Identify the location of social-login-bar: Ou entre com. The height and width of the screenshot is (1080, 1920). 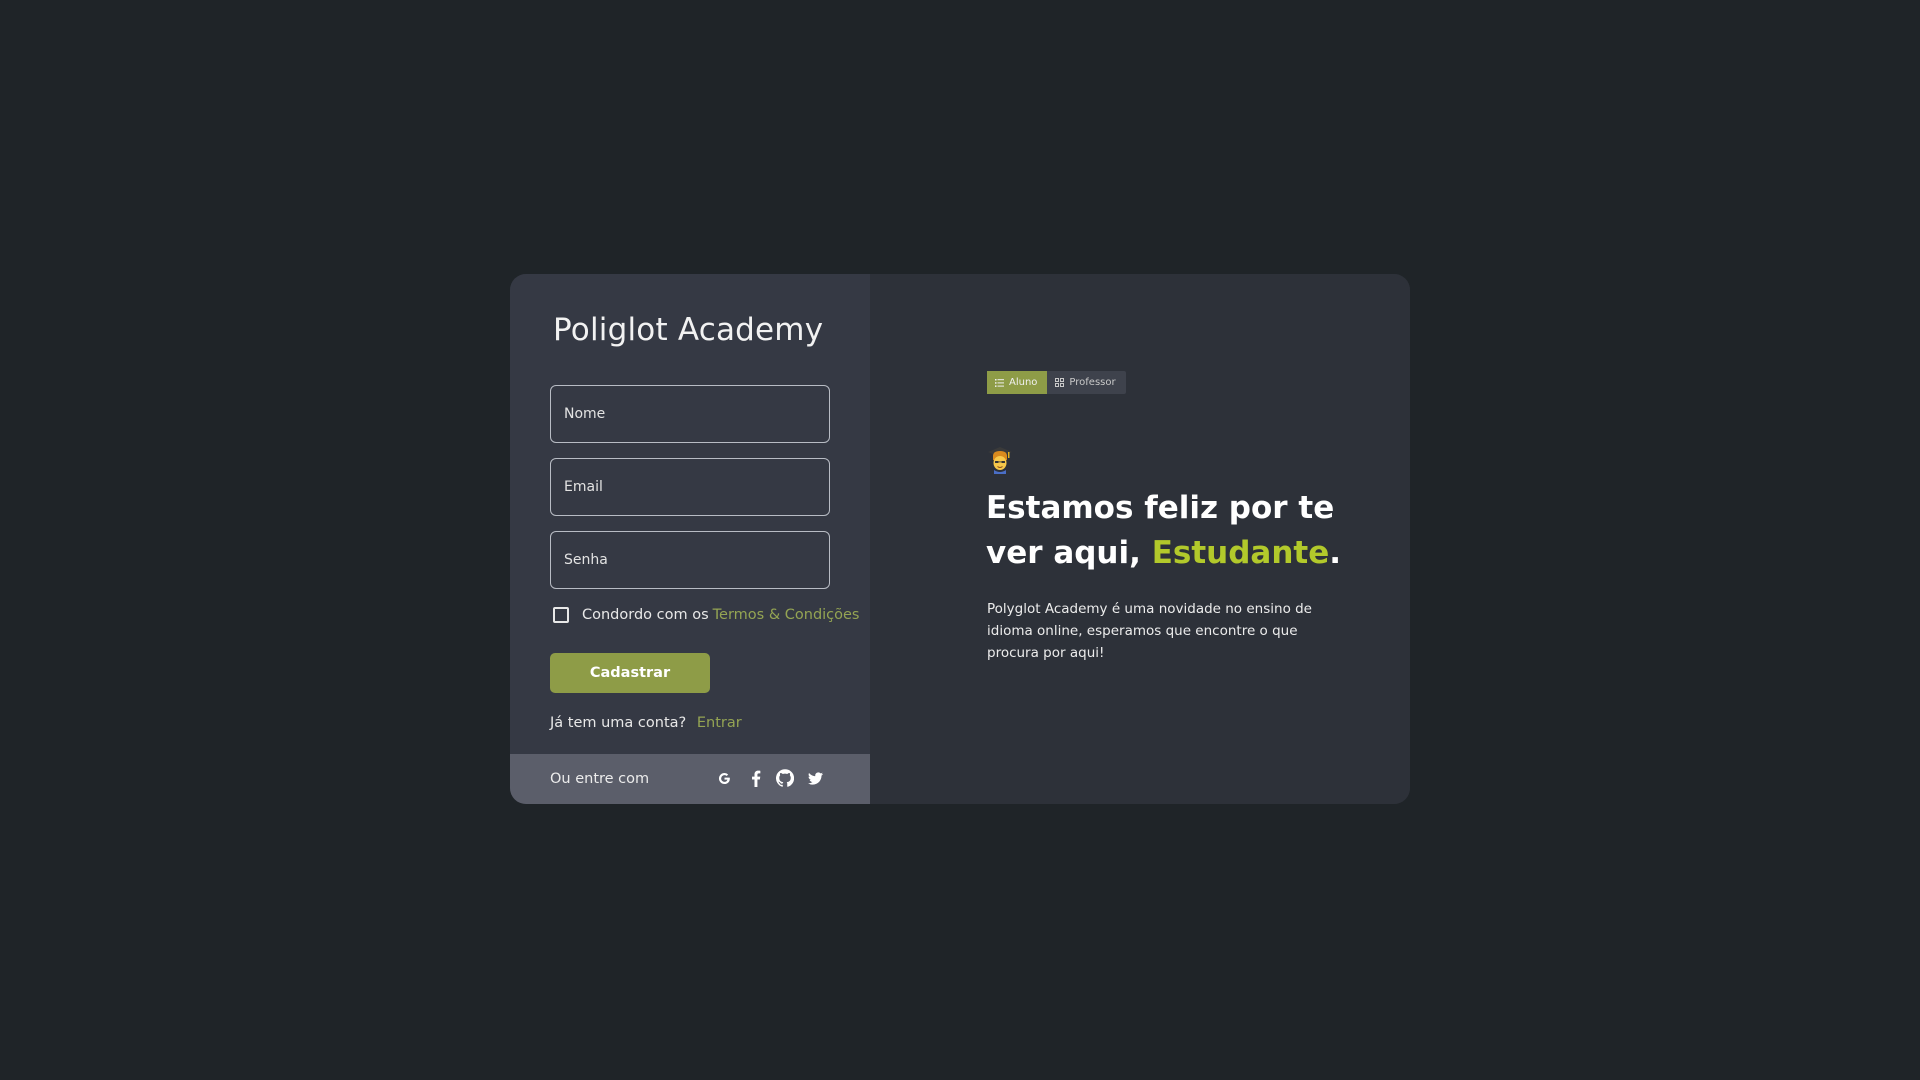
(690, 779).